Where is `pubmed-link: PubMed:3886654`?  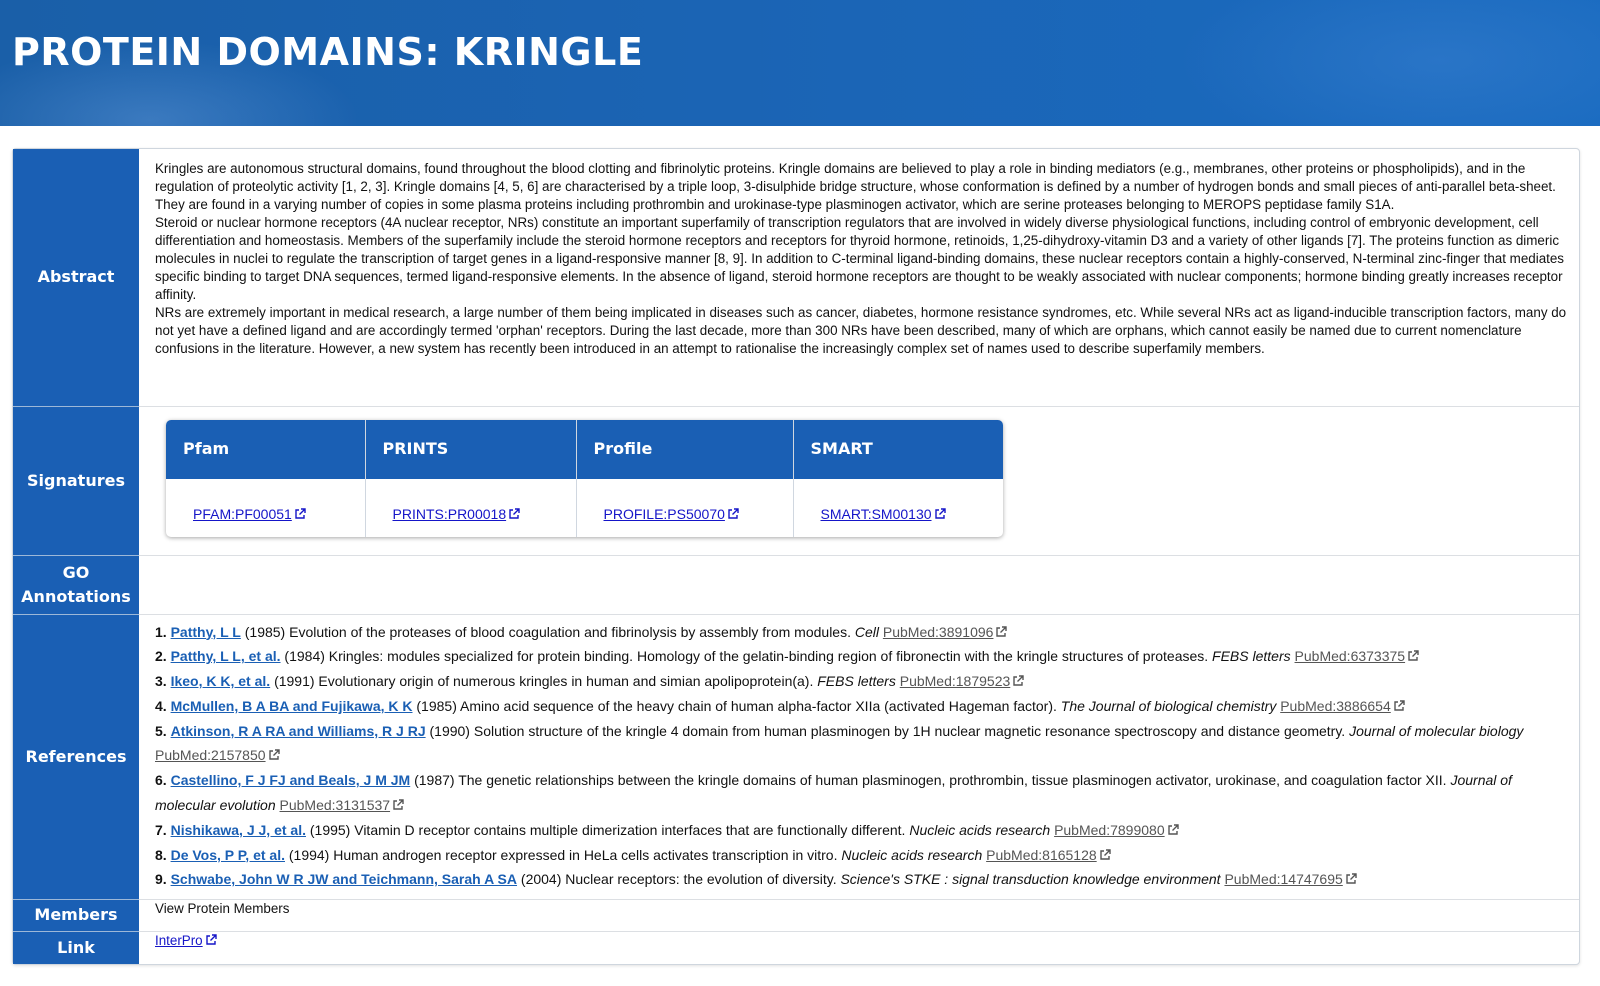 pubmed-link: PubMed:3886654 is located at coordinates (1342, 706).